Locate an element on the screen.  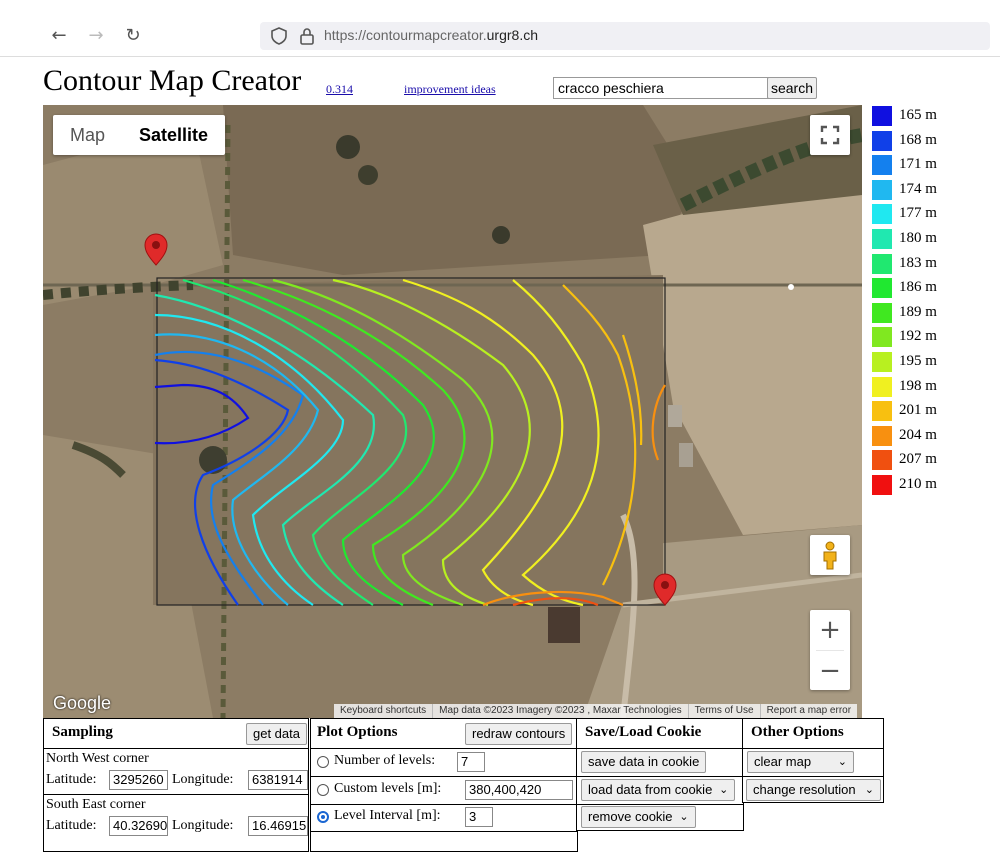
fullscreen-icon is located at coordinates (830, 135).